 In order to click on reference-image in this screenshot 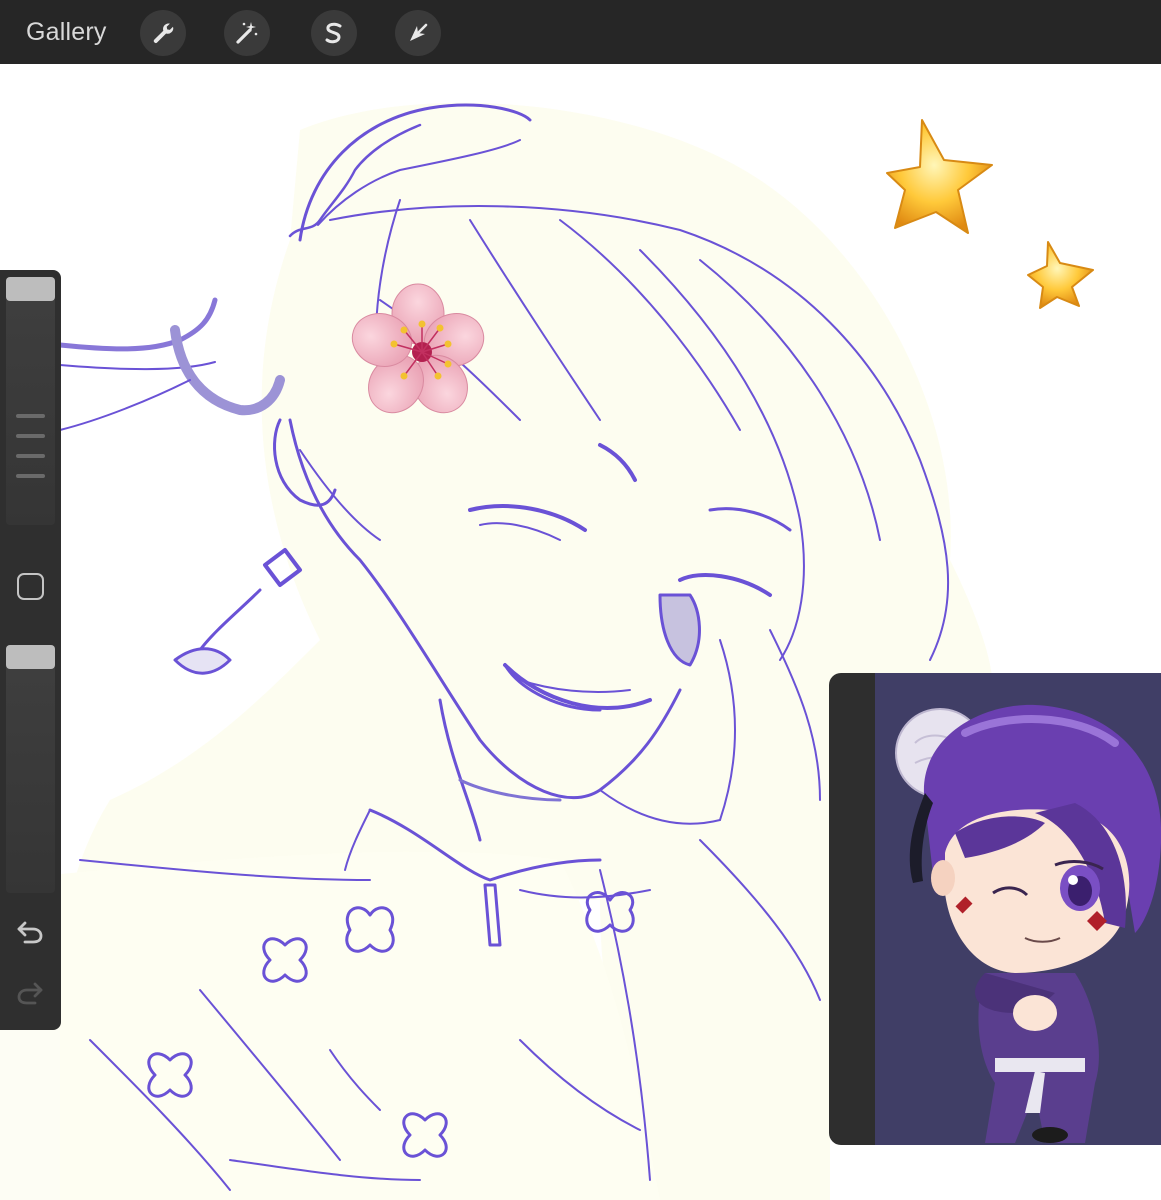, I will do `click(1018, 909)`.